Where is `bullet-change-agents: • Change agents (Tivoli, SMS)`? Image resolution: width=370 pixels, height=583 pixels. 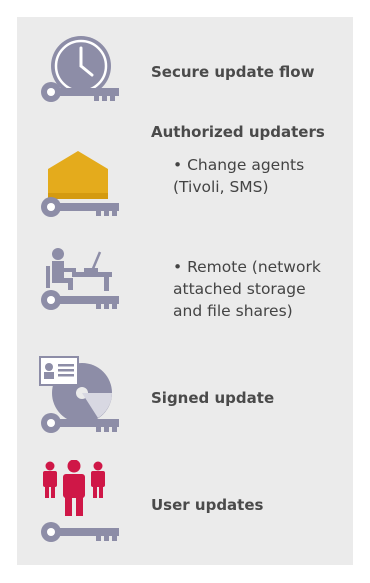 bullet-change-agents: • Change agents (Tivoli, SMS) is located at coordinates (239, 176).